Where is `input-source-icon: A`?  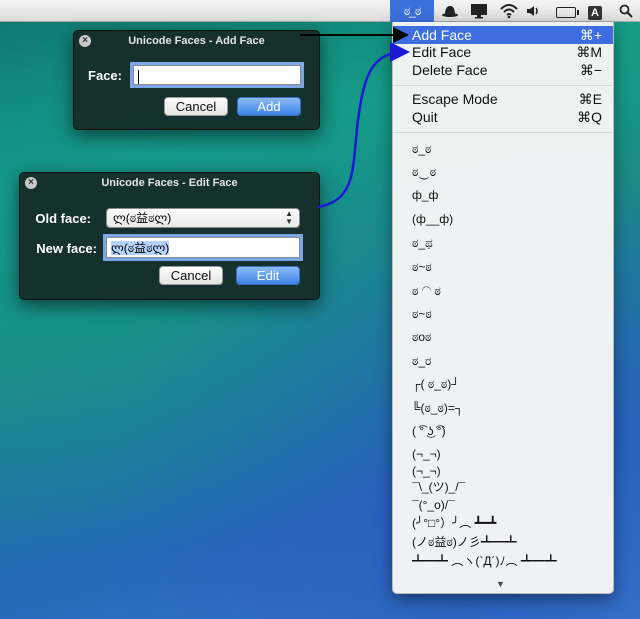 input-source-icon: A is located at coordinates (595, 11).